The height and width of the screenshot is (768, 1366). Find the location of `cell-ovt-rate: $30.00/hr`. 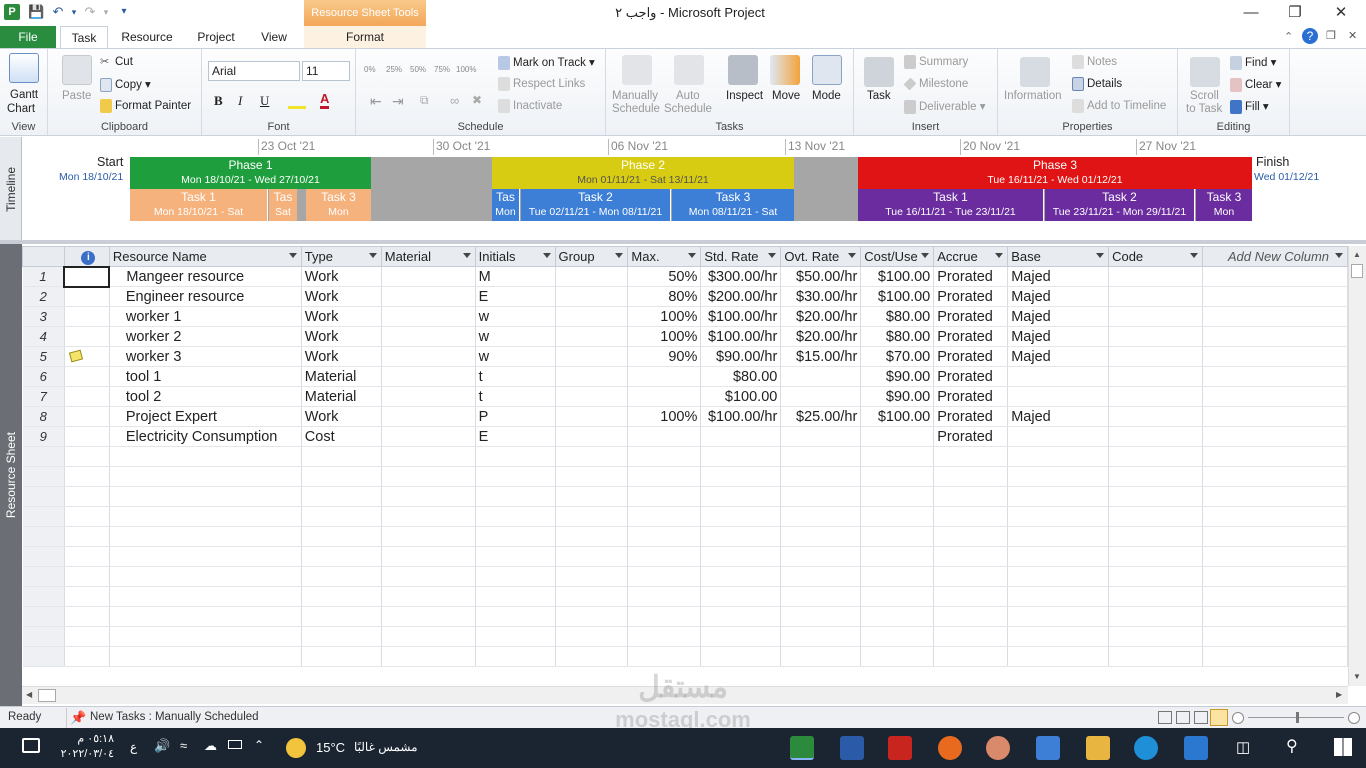

cell-ovt-rate: $30.00/hr is located at coordinates (821, 296).